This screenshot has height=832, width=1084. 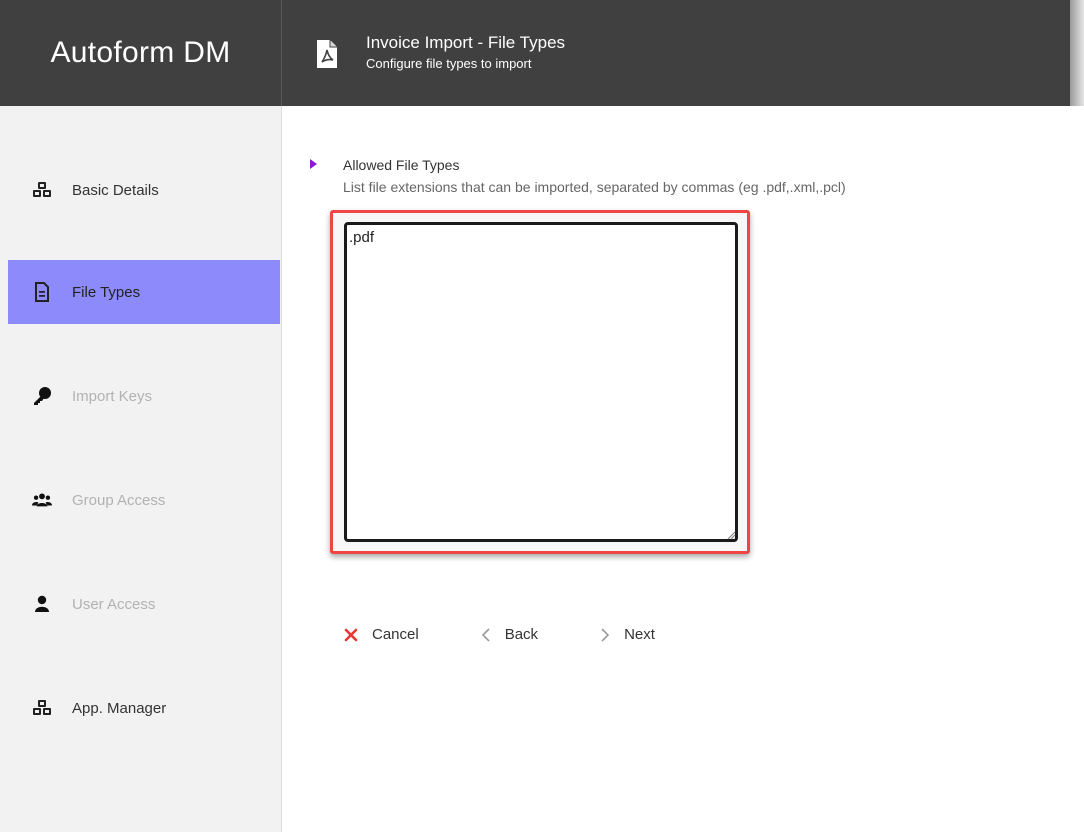 What do you see at coordinates (639, 634) in the screenshot?
I see `next-label: Next` at bounding box center [639, 634].